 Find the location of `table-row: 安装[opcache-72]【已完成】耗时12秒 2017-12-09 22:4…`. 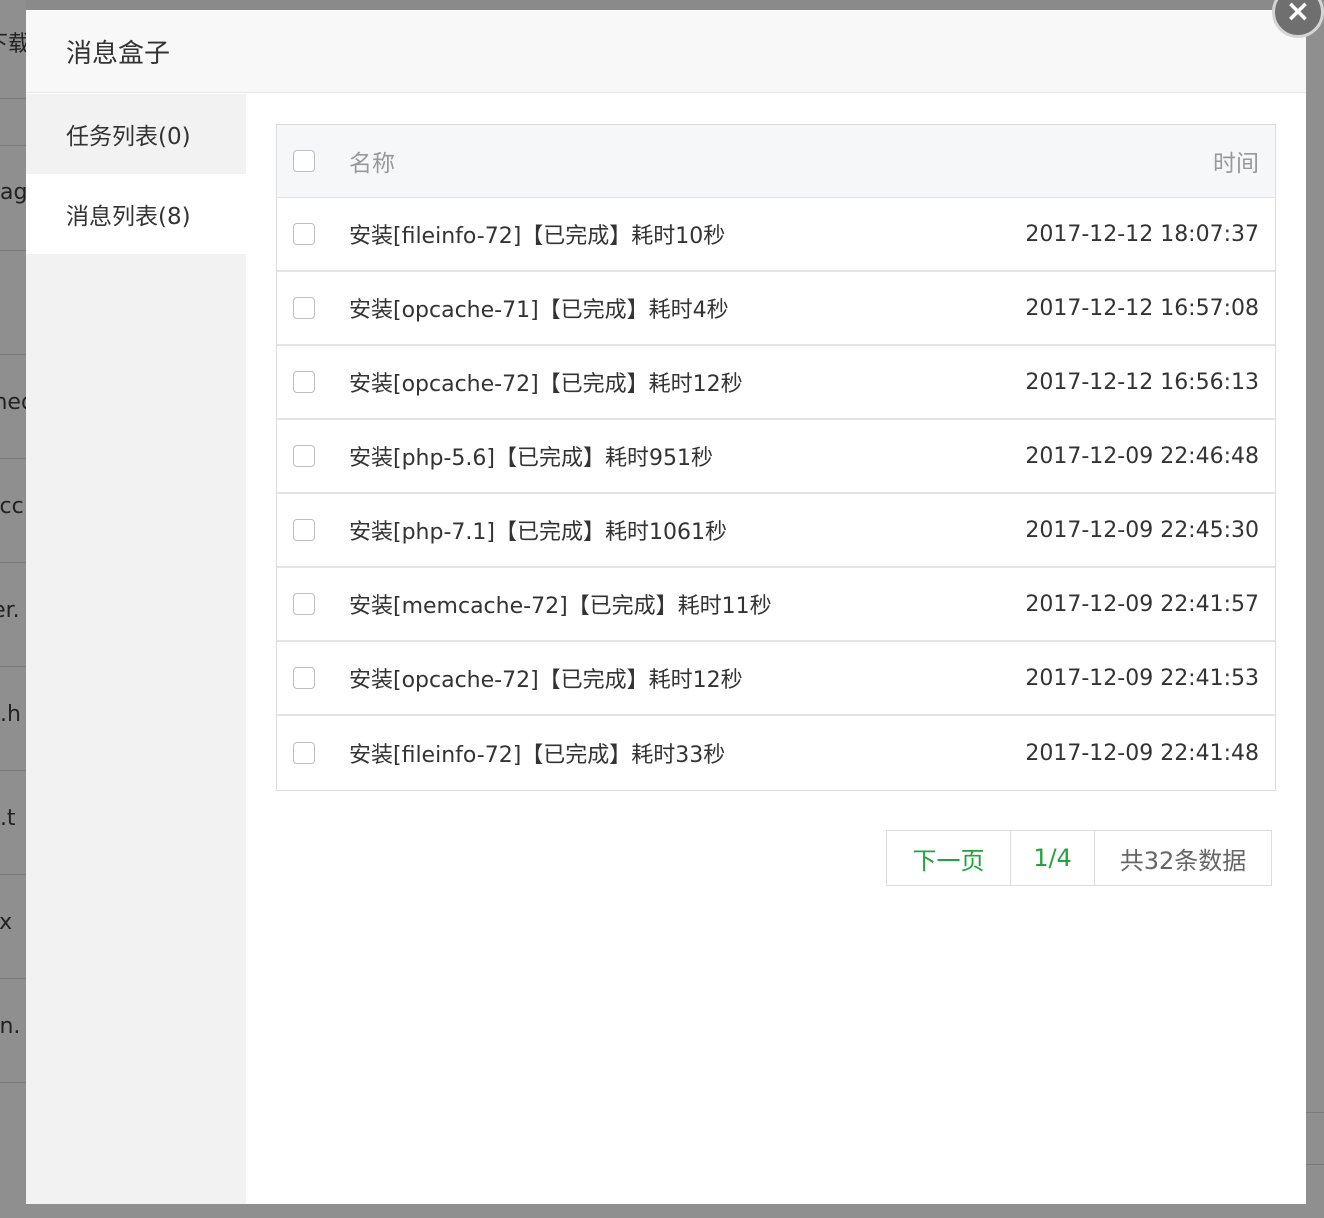

table-row: 安装[opcache-72]【已完成】耗时12秒 2017-12-09 22:4… is located at coordinates (776, 679).